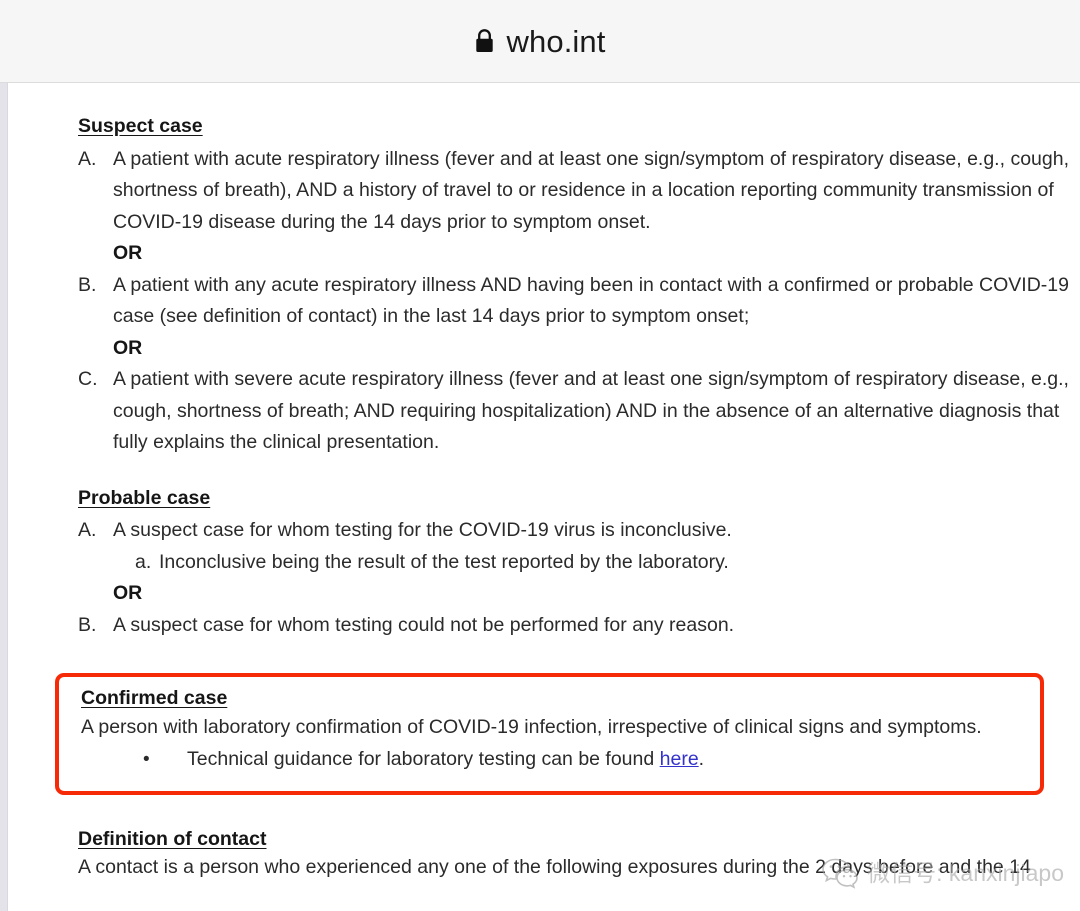 This screenshot has width=1080, height=911. I want to click on suspect-case-section: Suspect case, so click(579, 127).